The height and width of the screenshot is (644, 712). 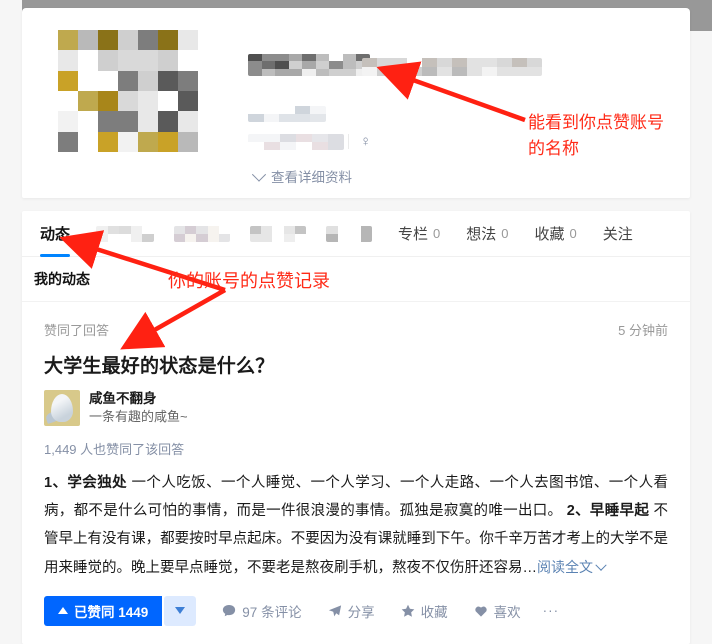 I want to click on question-title: 大学生最好的状态是什么？, so click(x=356, y=364).